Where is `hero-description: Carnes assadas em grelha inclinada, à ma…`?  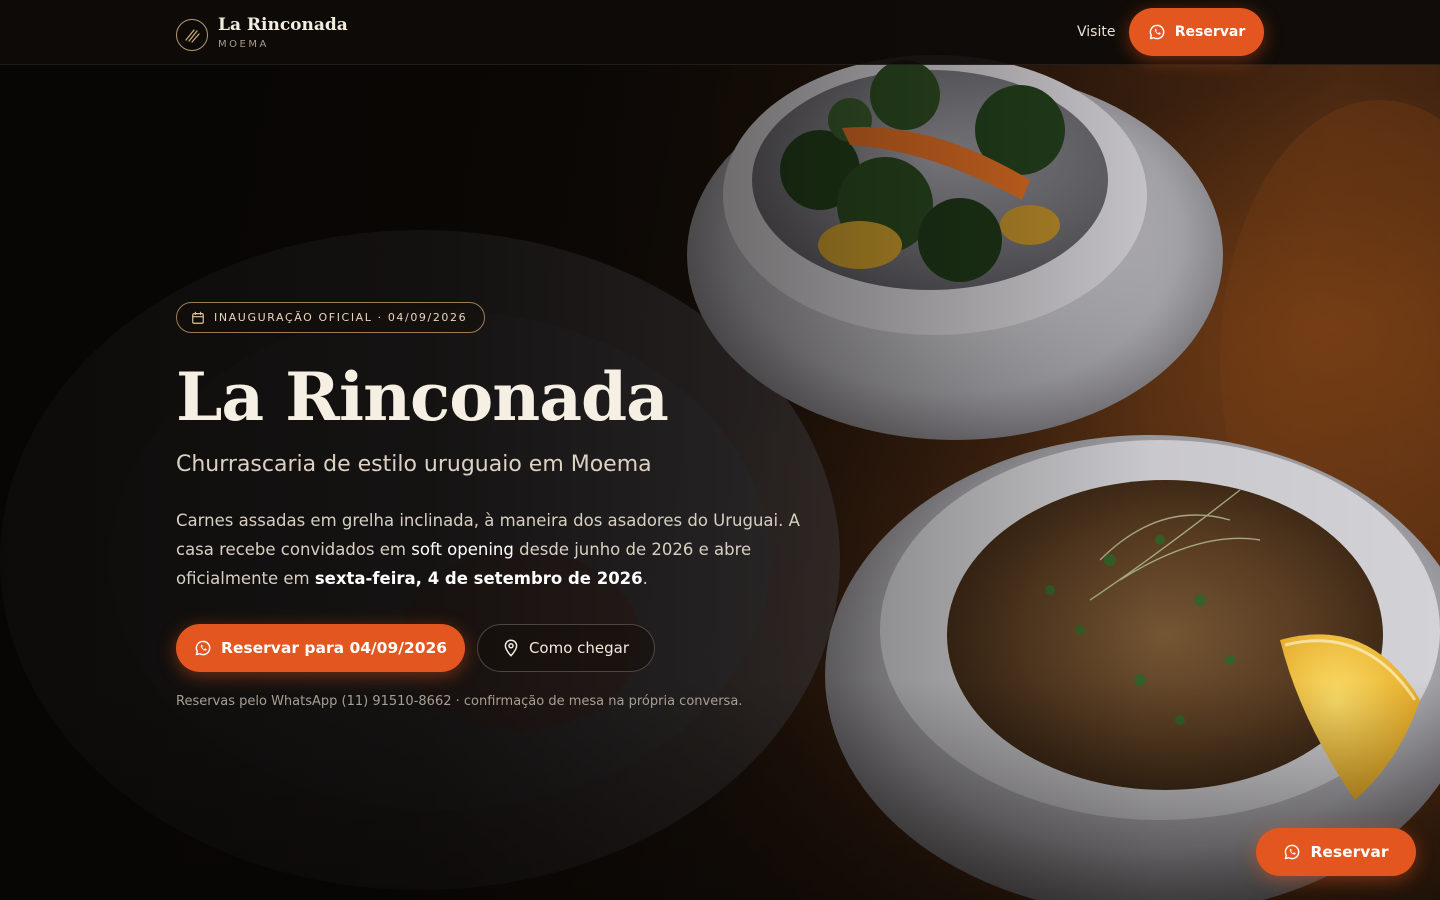
hero-description: Carnes assadas em grelha inclinada, à ma… is located at coordinates (501, 549).